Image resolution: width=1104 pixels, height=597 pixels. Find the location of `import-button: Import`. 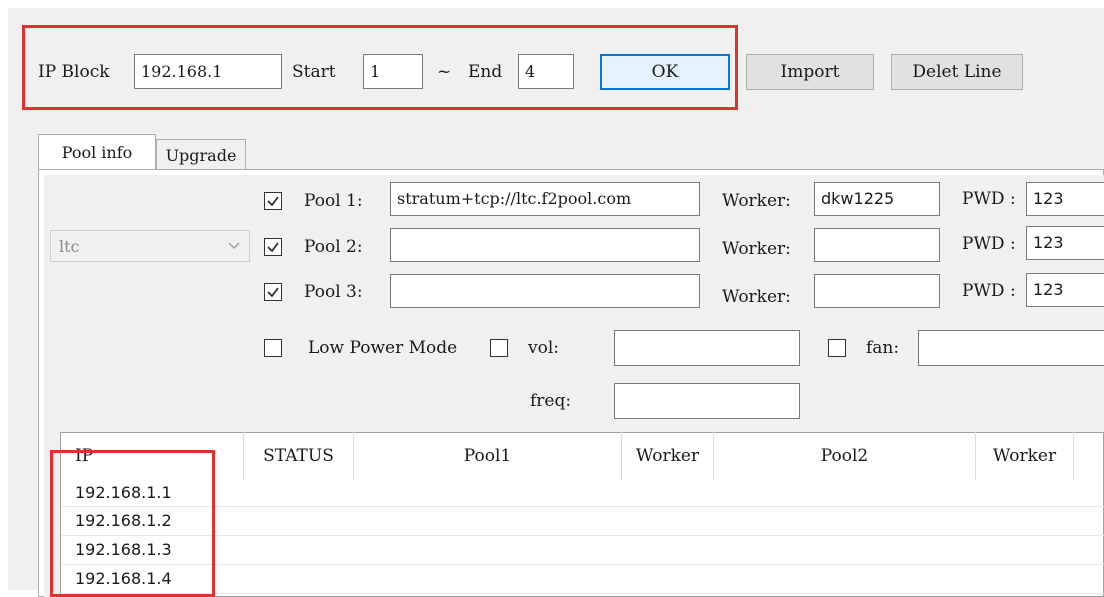

import-button: Import is located at coordinates (810, 72).